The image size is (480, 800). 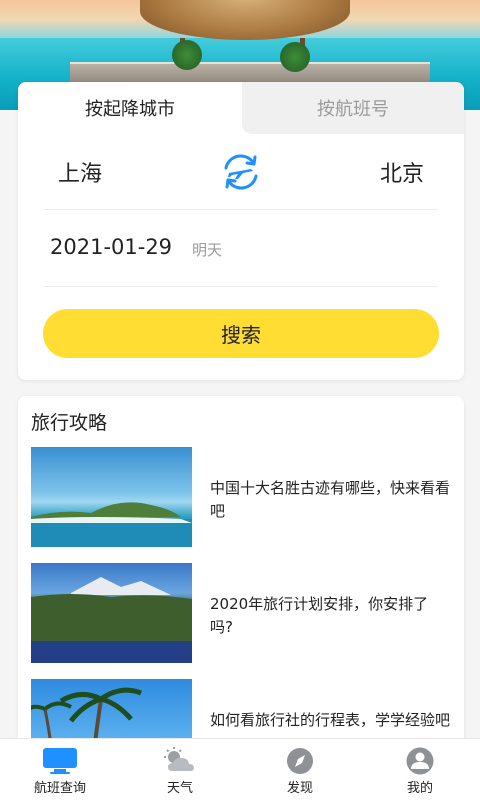 I want to click on article-item: 2020年旅行计划安排，你安排了吗?, so click(x=241, y=613).